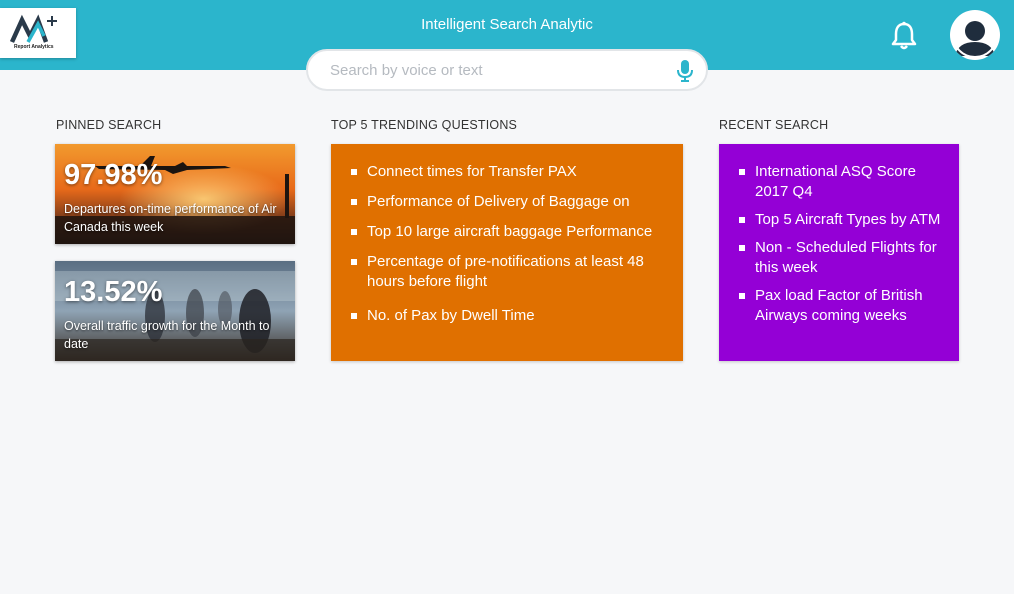 The width and height of the screenshot is (1014, 594). I want to click on pinned-card-value: 97.98%, so click(113, 175).